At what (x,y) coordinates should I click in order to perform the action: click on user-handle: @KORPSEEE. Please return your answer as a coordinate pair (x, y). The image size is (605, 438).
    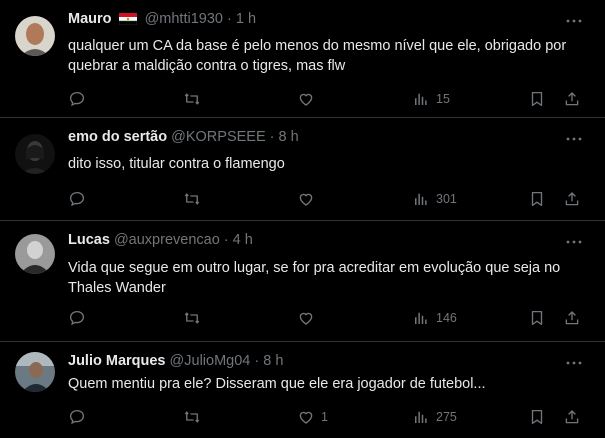
    Looking at the image, I should click on (218, 137).